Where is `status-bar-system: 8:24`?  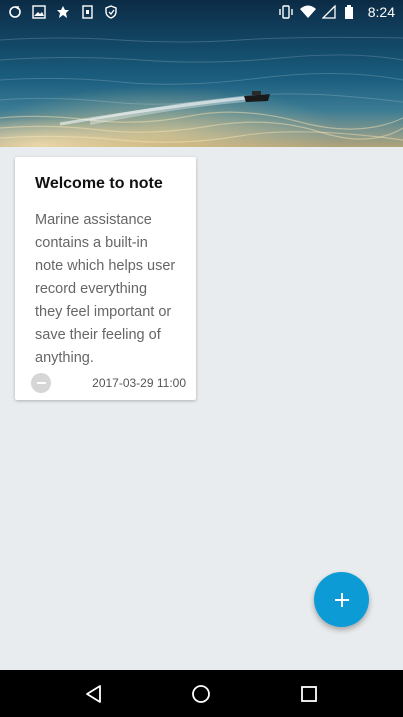
status-bar-system: 8:24 is located at coordinates (336, 12).